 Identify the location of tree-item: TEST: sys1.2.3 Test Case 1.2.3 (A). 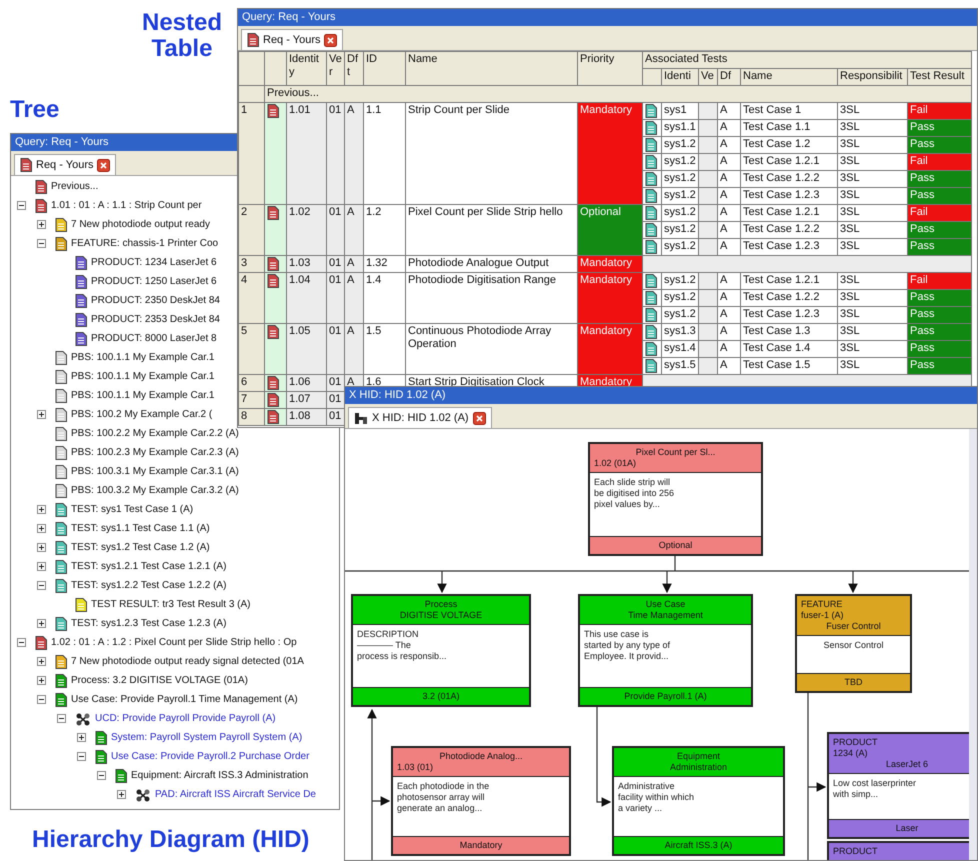
(131, 623).